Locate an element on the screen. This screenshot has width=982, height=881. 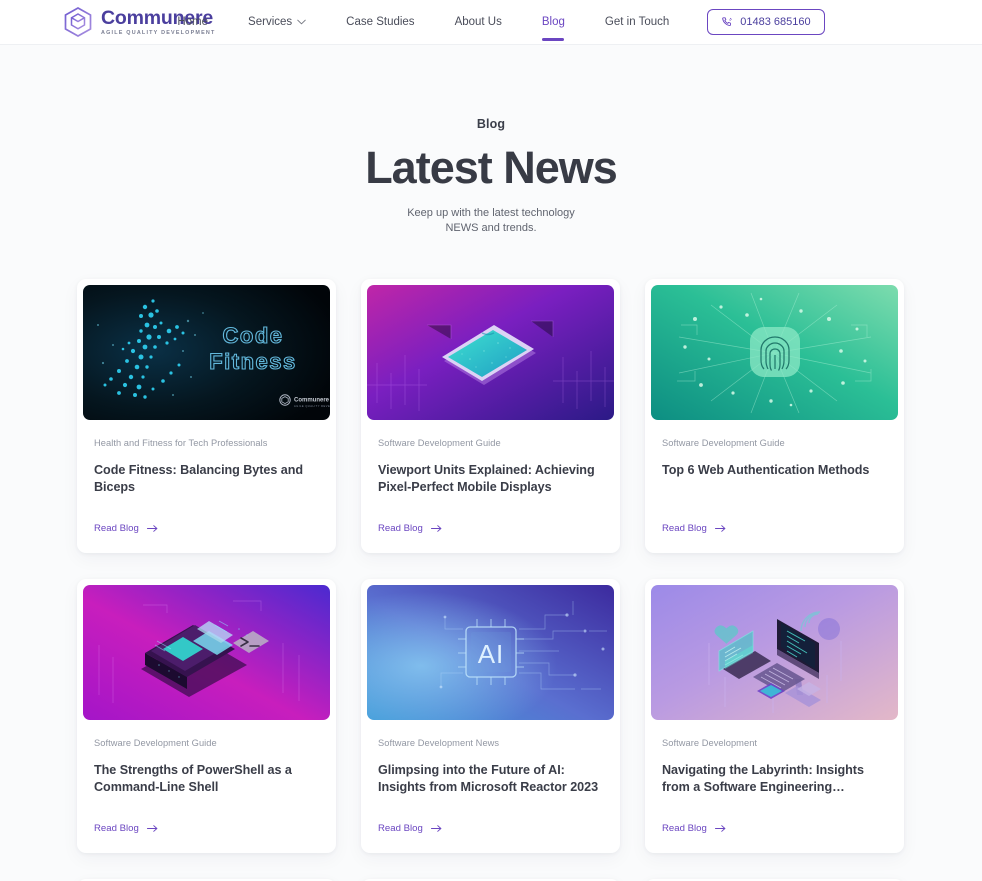
isometric-phone-thumb is located at coordinates (490, 352).